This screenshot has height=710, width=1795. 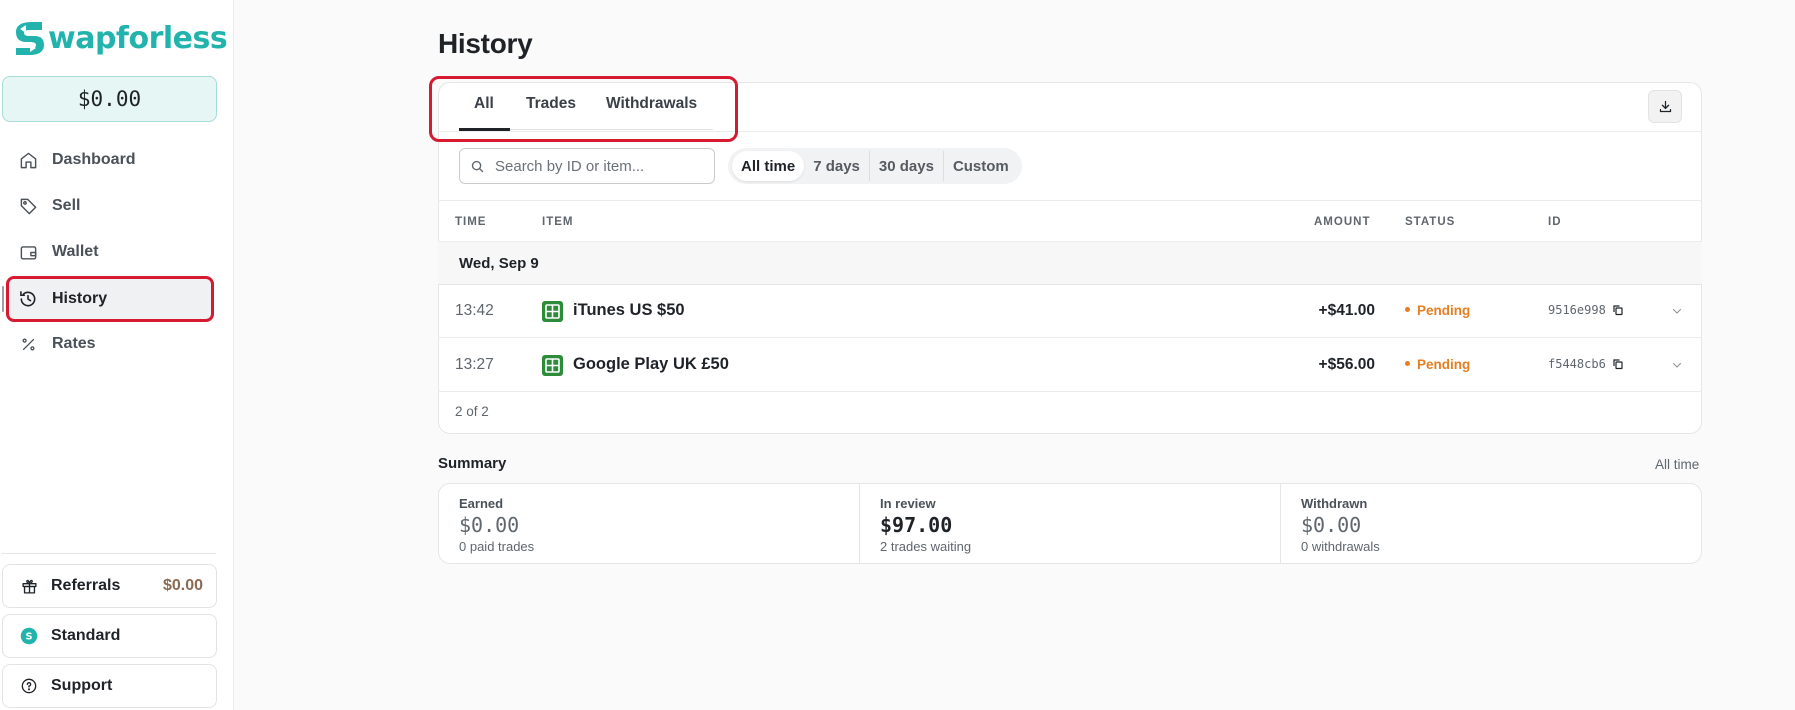 What do you see at coordinates (477, 166) in the screenshot?
I see `search-icon` at bounding box center [477, 166].